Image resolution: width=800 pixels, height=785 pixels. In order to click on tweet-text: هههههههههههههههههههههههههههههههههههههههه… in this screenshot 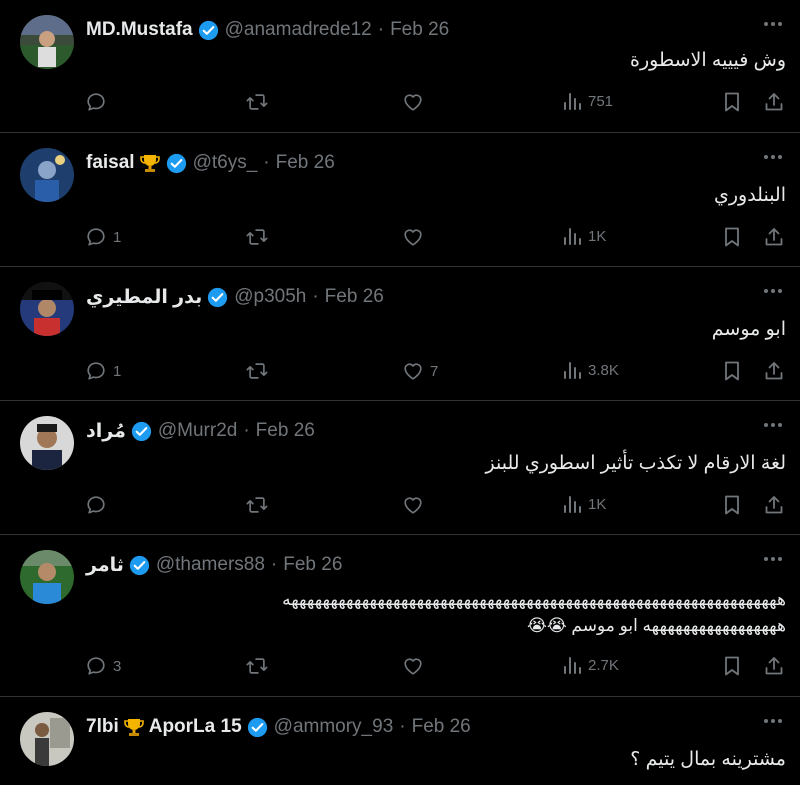, I will do `click(534, 613)`.